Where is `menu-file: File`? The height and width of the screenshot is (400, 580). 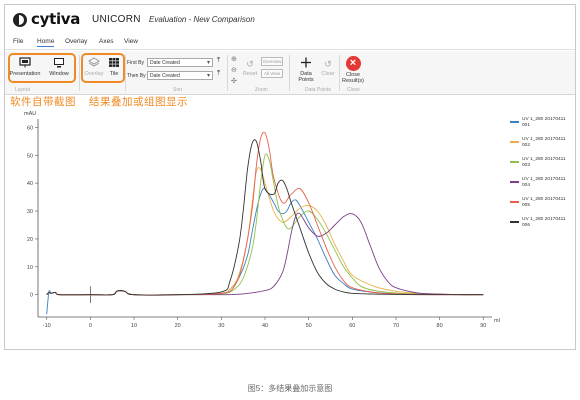 menu-file: File is located at coordinates (18, 41).